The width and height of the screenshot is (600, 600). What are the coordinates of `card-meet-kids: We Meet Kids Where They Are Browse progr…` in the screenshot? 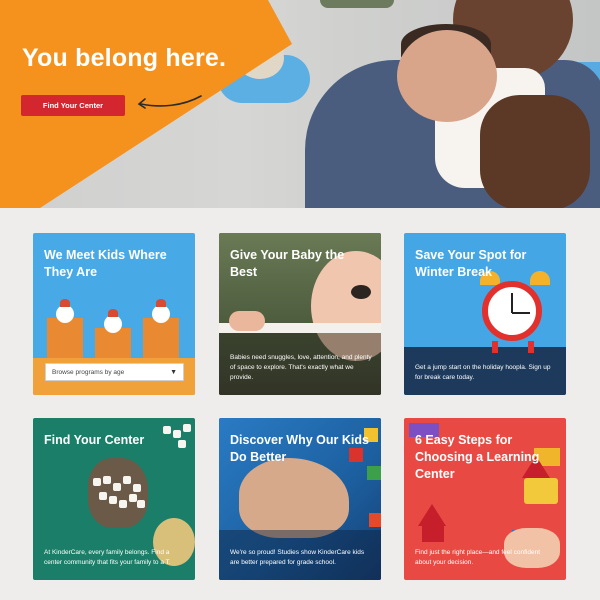 It's located at (114, 314).